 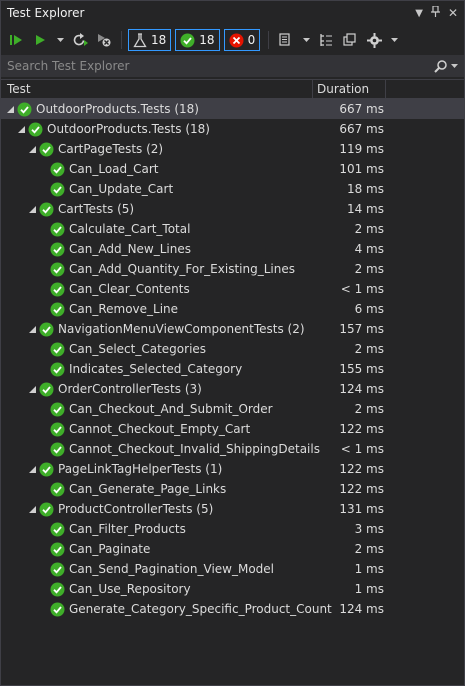 What do you see at coordinates (60, 40) in the screenshot?
I see `run-dropdown-button` at bounding box center [60, 40].